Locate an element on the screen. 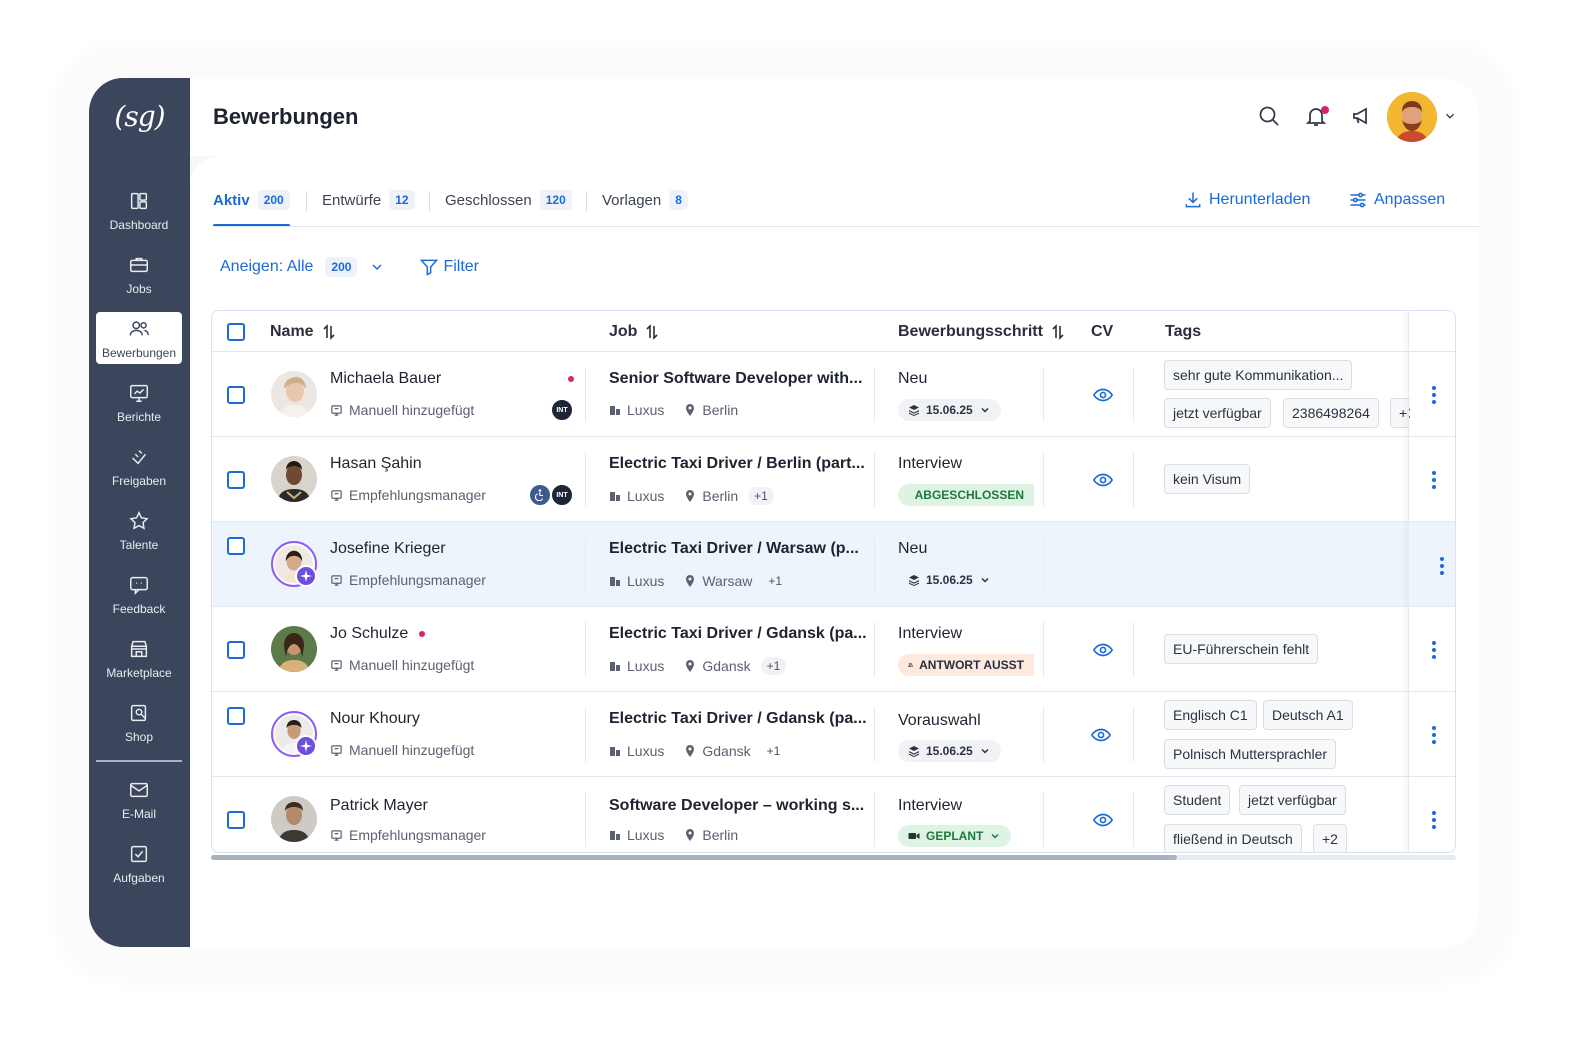  sidebar-item-marketplace: Marketplace is located at coordinates (139, 658).